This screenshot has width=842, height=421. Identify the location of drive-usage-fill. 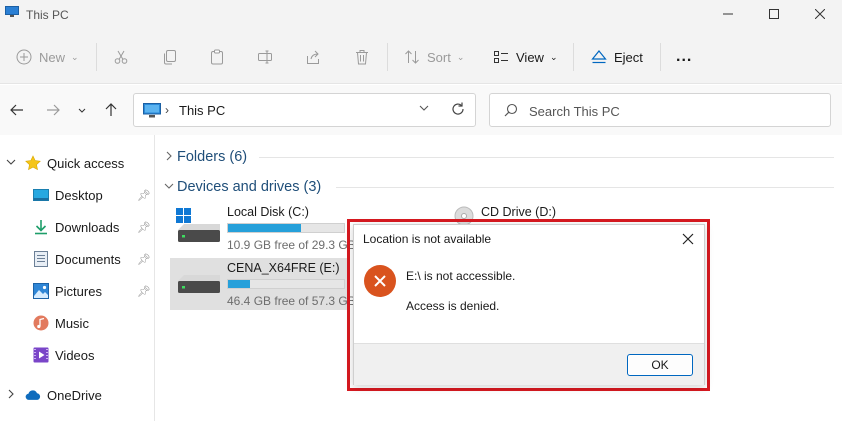
(265, 228).